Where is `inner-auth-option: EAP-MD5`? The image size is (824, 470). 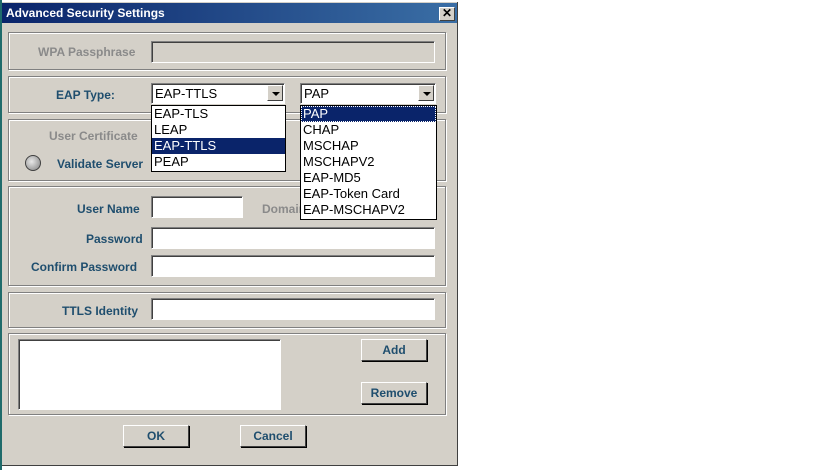
inner-auth-option: EAP-MD5 is located at coordinates (368, 178).